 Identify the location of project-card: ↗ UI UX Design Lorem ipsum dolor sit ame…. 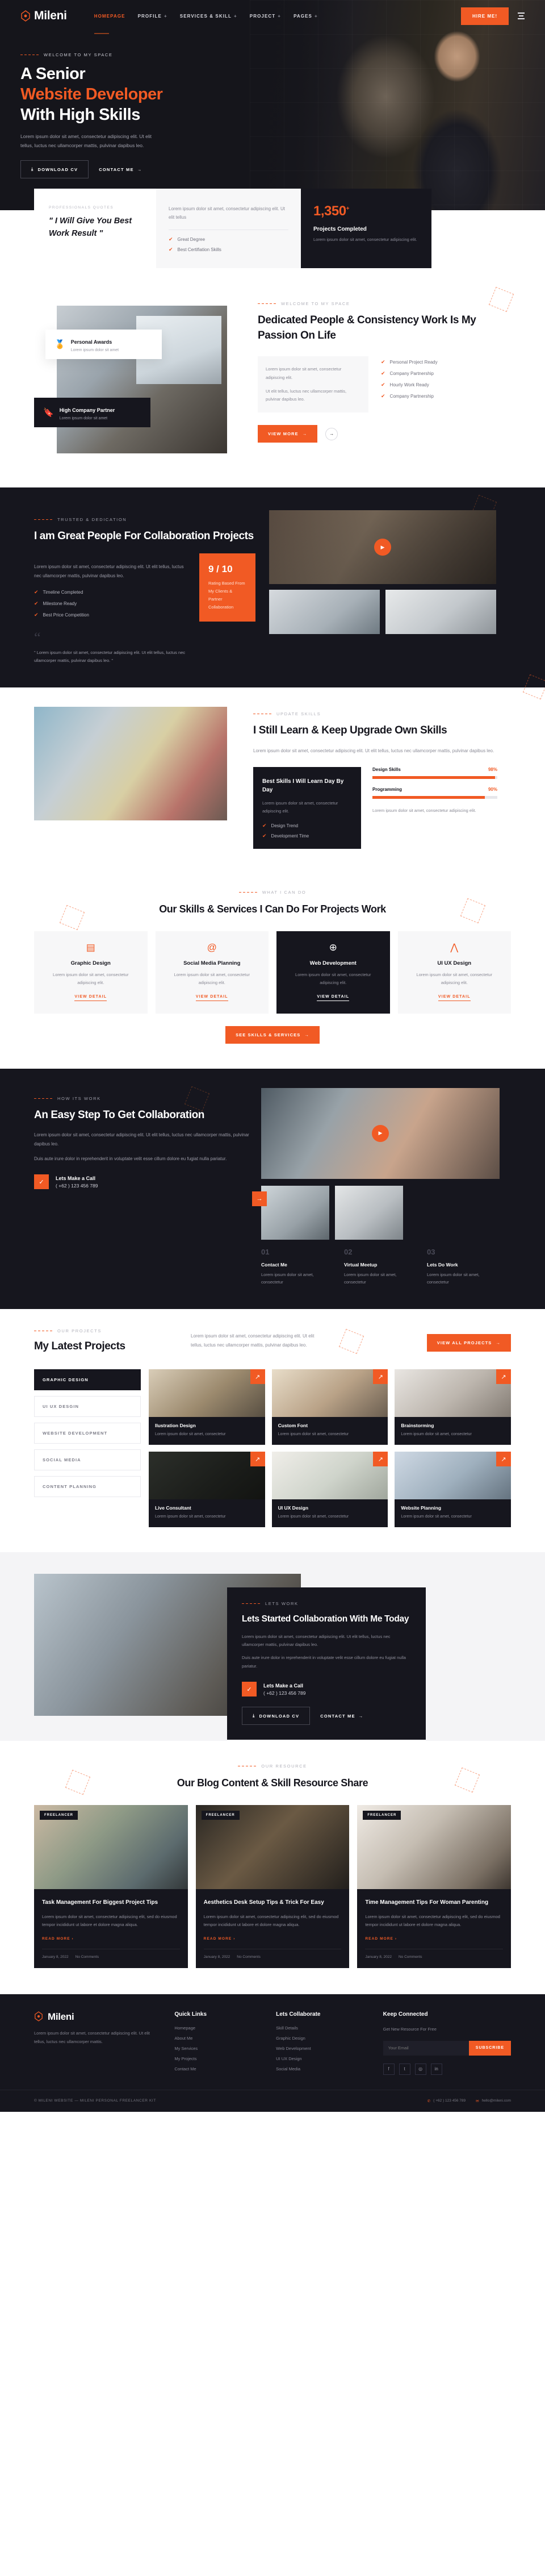
(330, 1490).